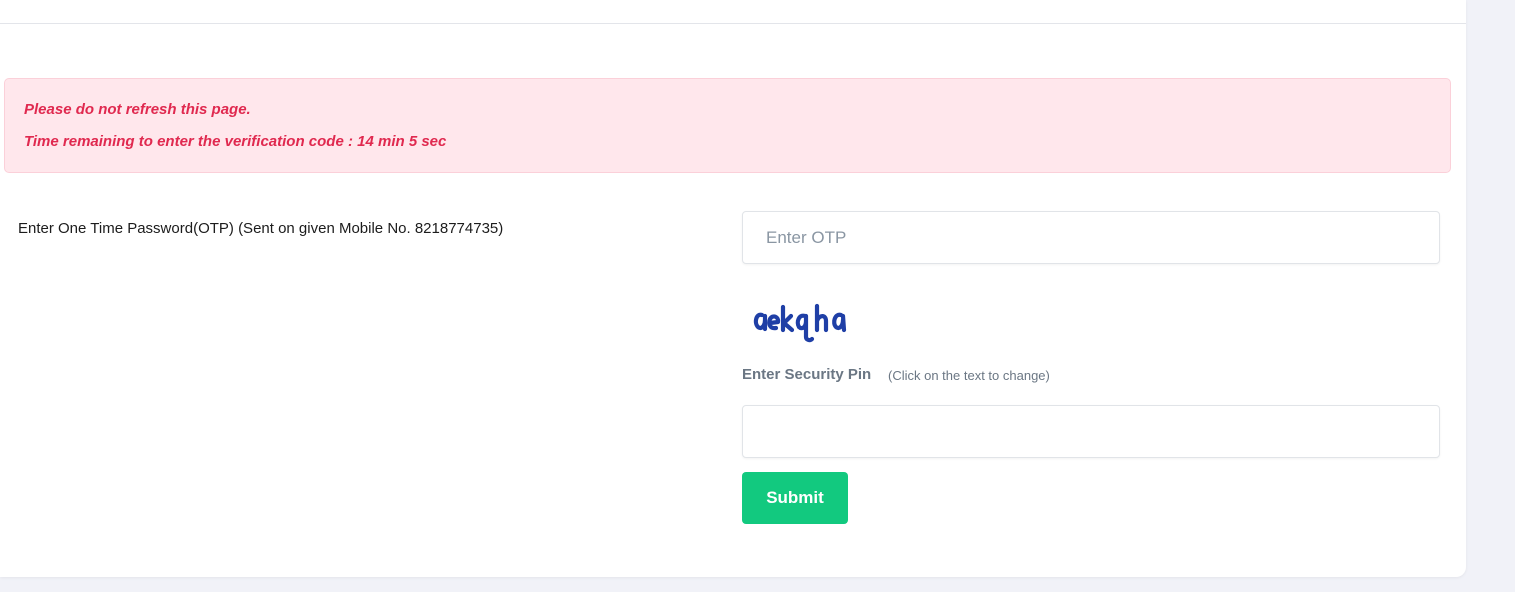 The width and height of the screenshot is (1515, 592). Describe the element at coordinates (969, 375) in the screenshot. I see `captcha-change-hint: (Click on the text to change)` at that location.